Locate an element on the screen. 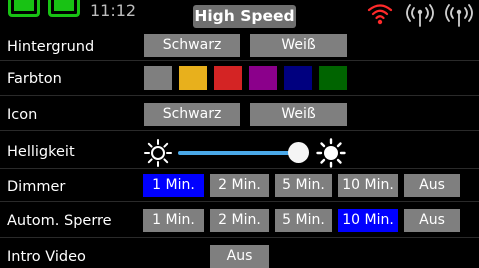 The image size is (479, 268). intro-video-off-label: Aus is located at coordinates (239, 256).